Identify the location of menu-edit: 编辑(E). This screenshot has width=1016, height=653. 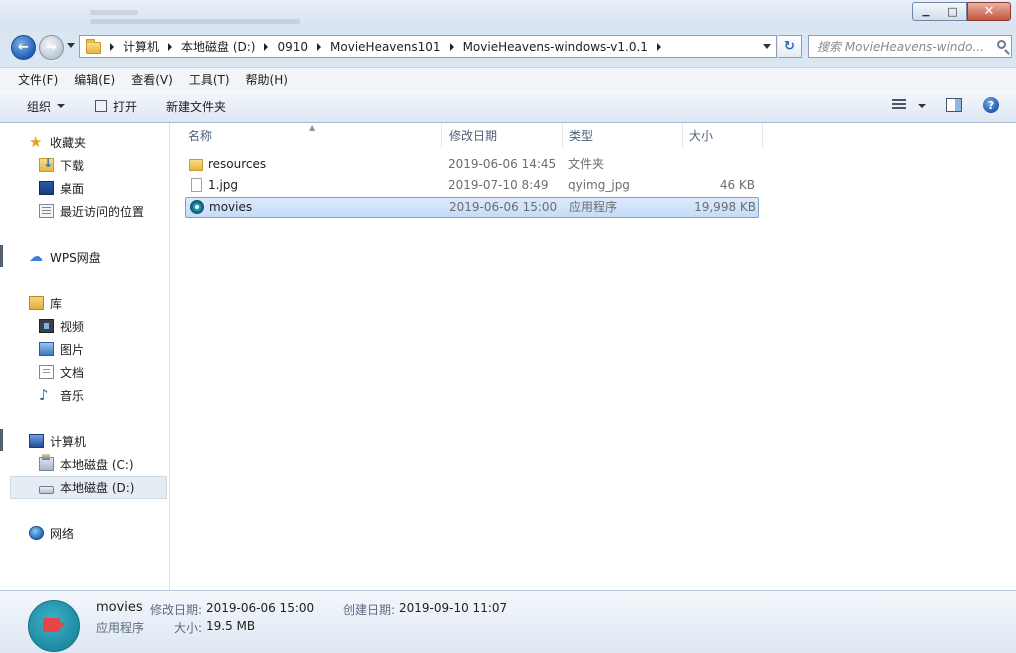
(94, 79).